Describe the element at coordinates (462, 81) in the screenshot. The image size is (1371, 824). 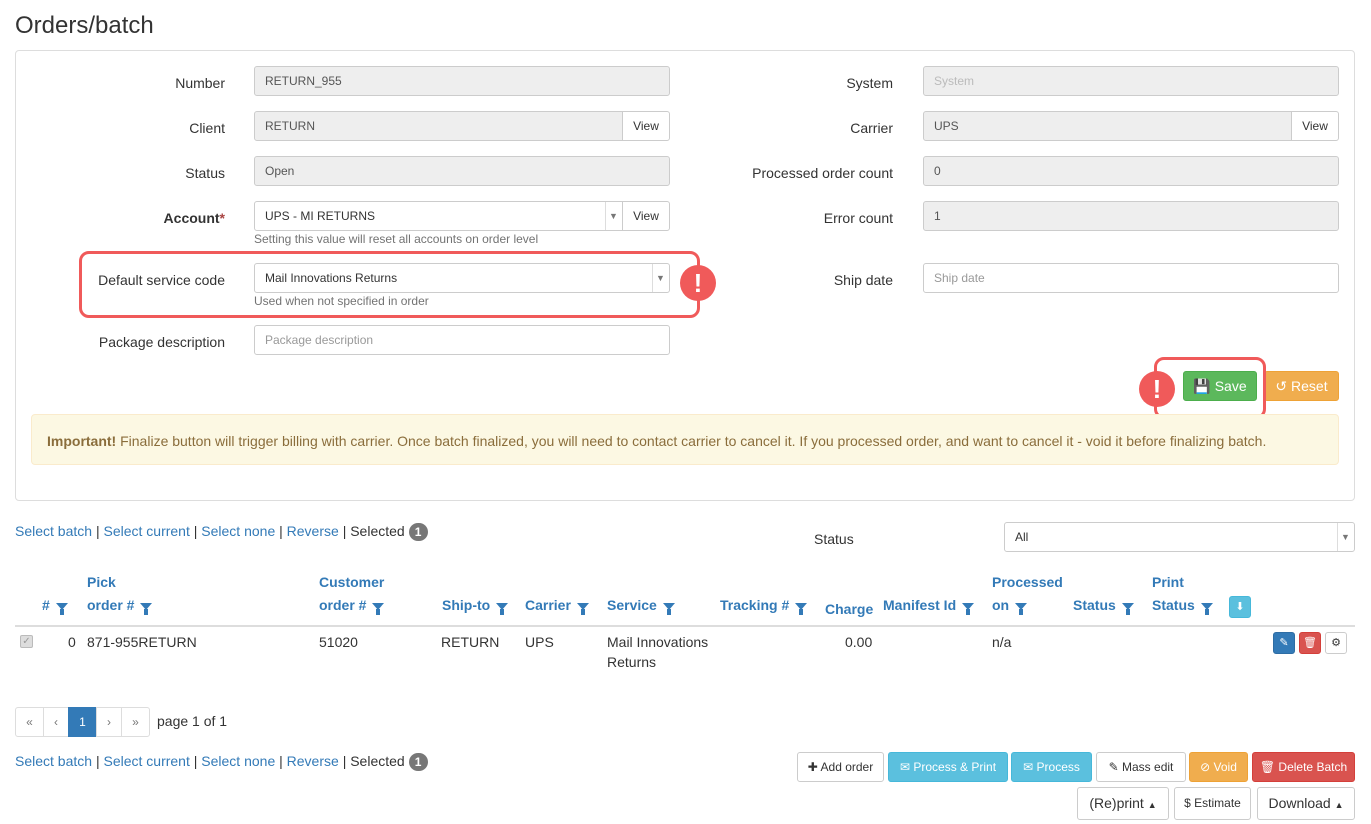
I see `number-field: RETURN_955` at that location.